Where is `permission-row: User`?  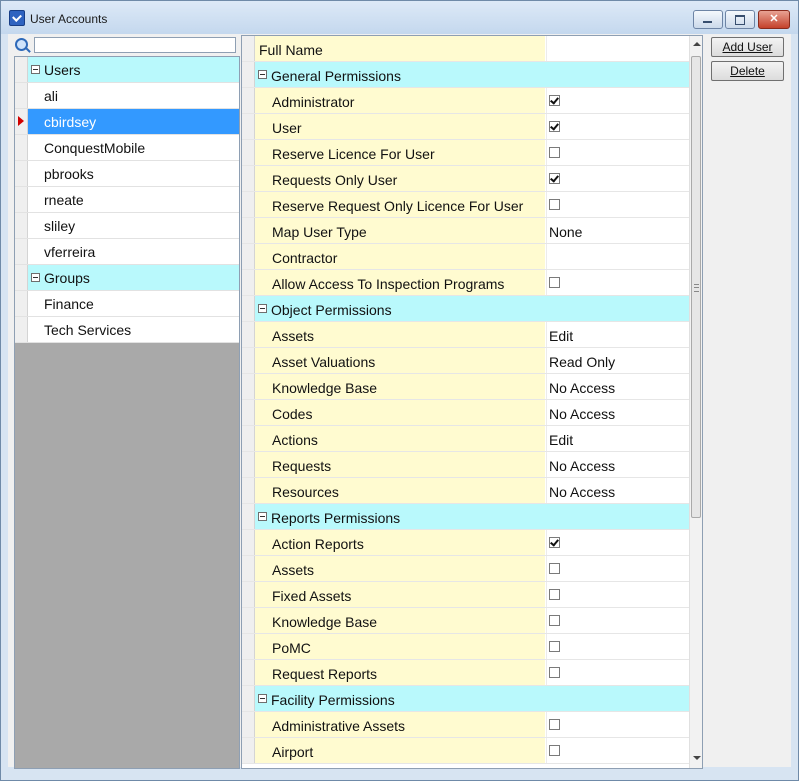
permission-row: User is located at coordinates (466, 127).